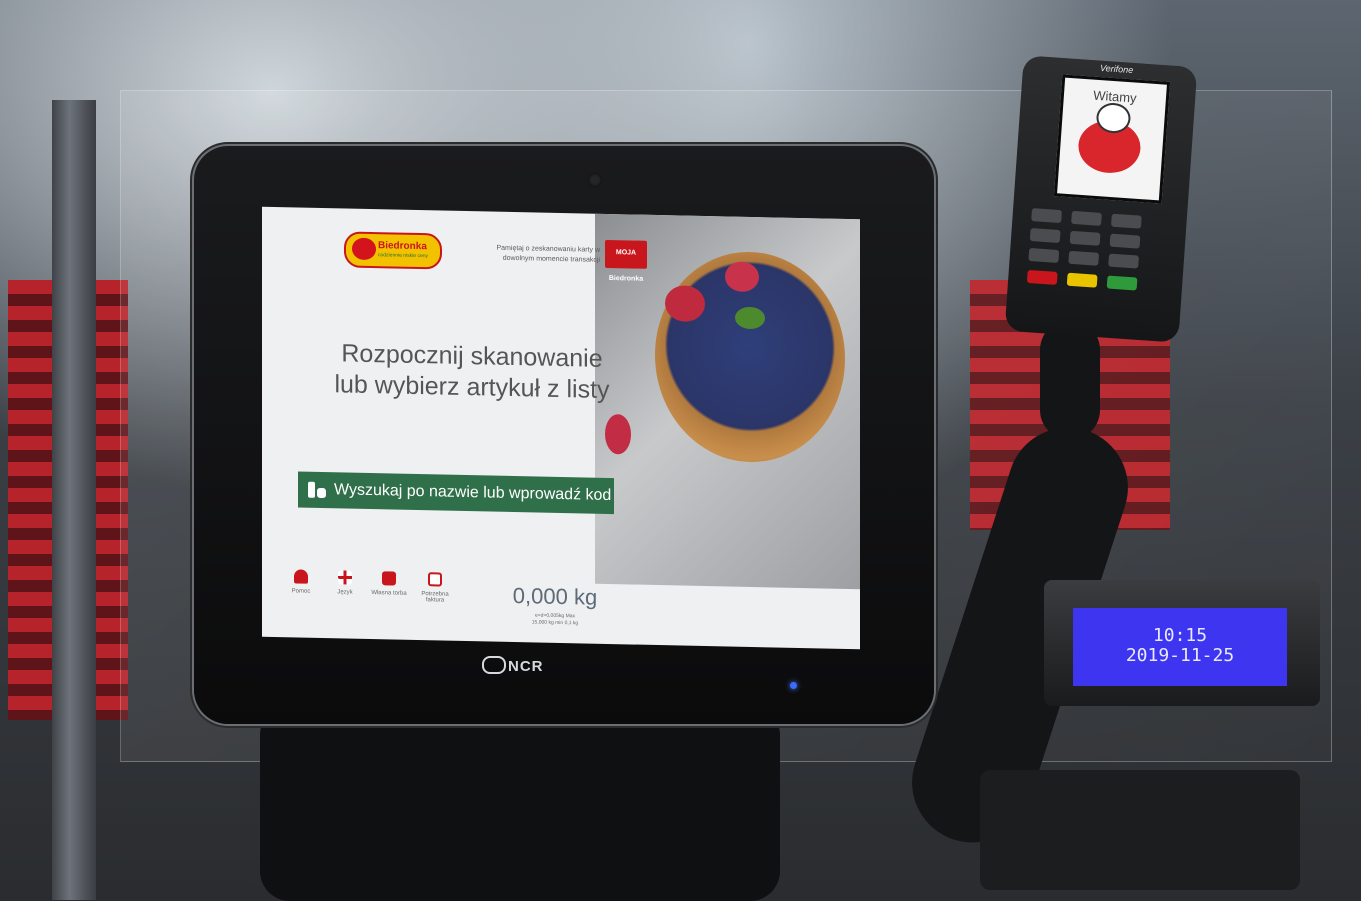 The image size is (1361, 901). What do you see at coordinates (1042, 277) in the screenshot?
I see `cancel-key` at bounding box center [1042, 277].